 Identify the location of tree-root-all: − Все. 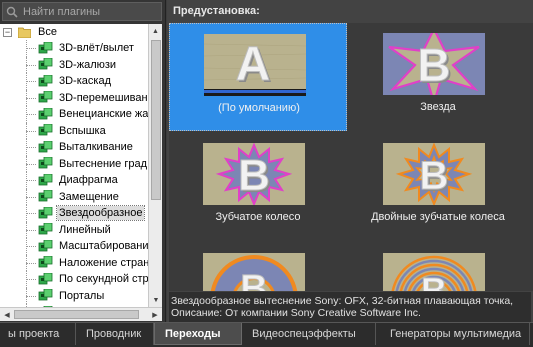
(74, 32).